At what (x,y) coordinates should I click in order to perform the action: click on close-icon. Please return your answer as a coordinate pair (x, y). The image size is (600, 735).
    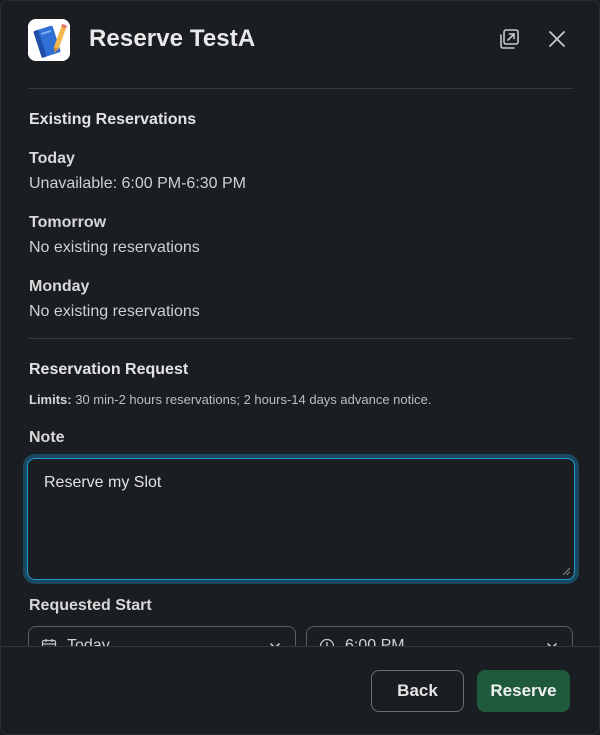
    Looking at the image, I should click on (557, 39).